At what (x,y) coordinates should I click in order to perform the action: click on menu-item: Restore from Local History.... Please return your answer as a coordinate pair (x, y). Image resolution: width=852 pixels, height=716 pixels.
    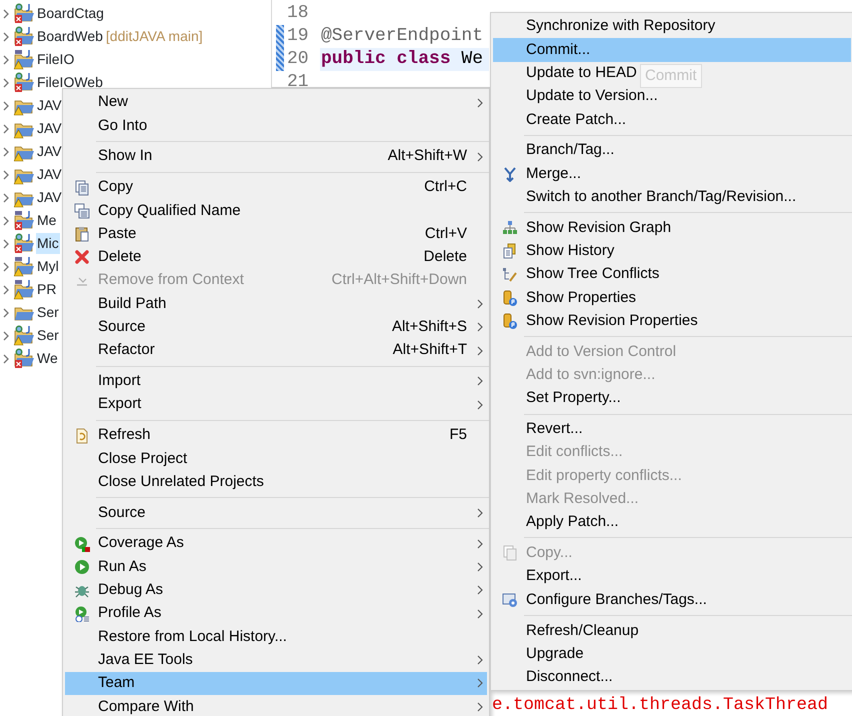
    Looking at the image, I should click on (192, 636).